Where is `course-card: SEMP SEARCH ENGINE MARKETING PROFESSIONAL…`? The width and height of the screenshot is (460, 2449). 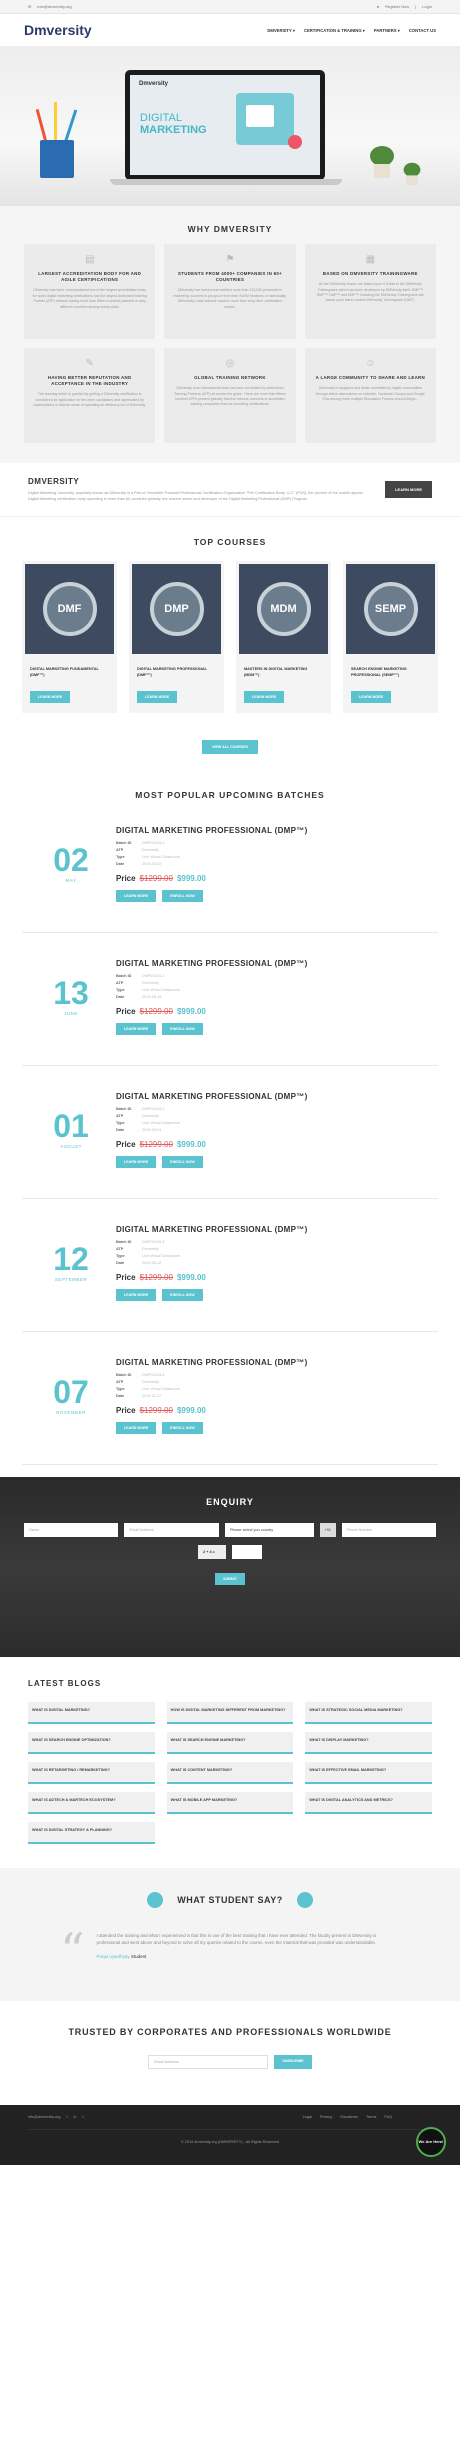 course-card: SEMP SEARCH ENGINE MARKETING PROFESSIONAL… is located at coordinates (390, 637).